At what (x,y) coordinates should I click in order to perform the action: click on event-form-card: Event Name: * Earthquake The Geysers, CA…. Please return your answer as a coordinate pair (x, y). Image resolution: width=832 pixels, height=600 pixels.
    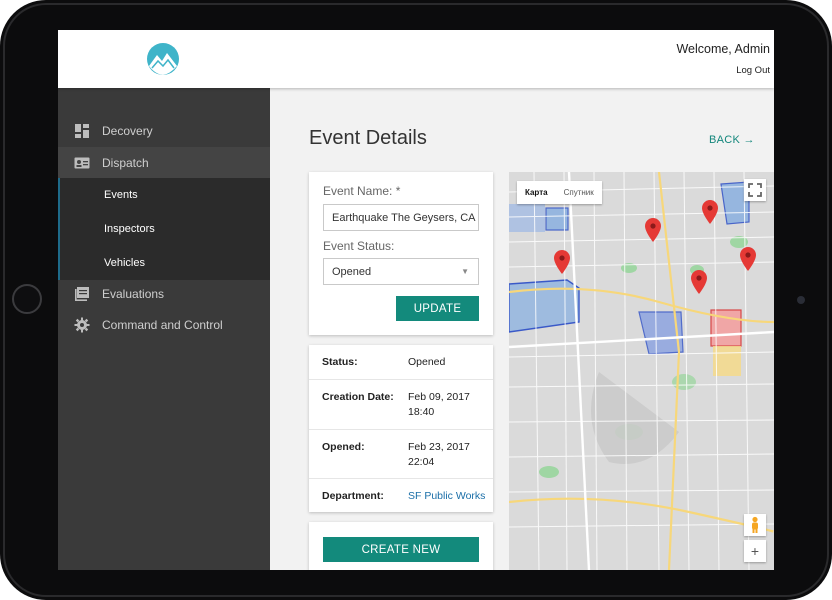
    Looking at the image, I should click on (401, 253).